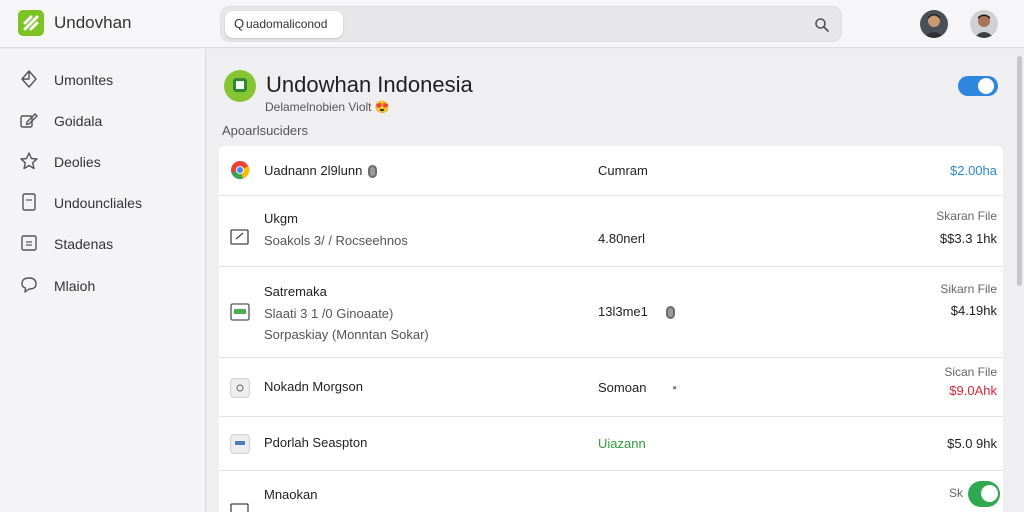 This screenshot has width=1024, height=512. I want to click on sidebar-item-label: Goidala, so click(78, 121).